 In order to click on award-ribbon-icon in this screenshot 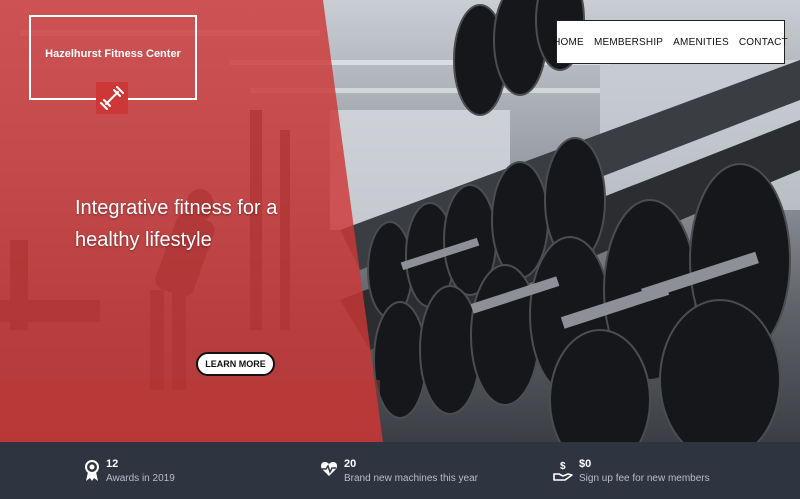, I will do `click(92, 470)`.